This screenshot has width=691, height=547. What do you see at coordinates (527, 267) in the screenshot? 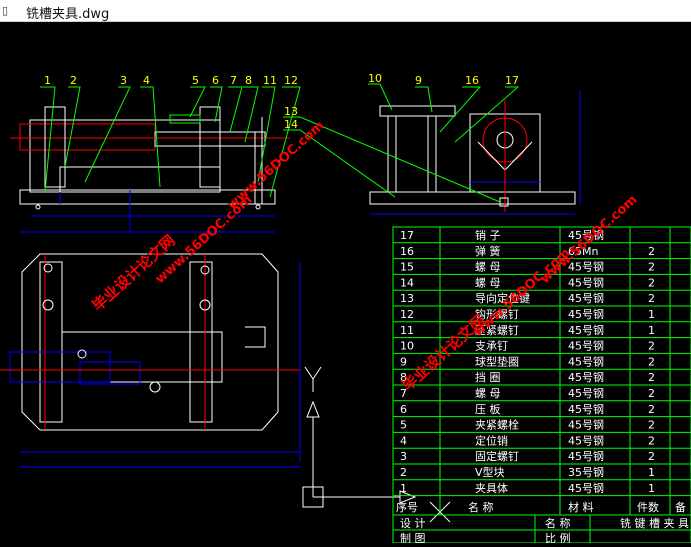
I see `bom-row: 15 螺 母 45号钢 2` at bounding box center [527, 267].